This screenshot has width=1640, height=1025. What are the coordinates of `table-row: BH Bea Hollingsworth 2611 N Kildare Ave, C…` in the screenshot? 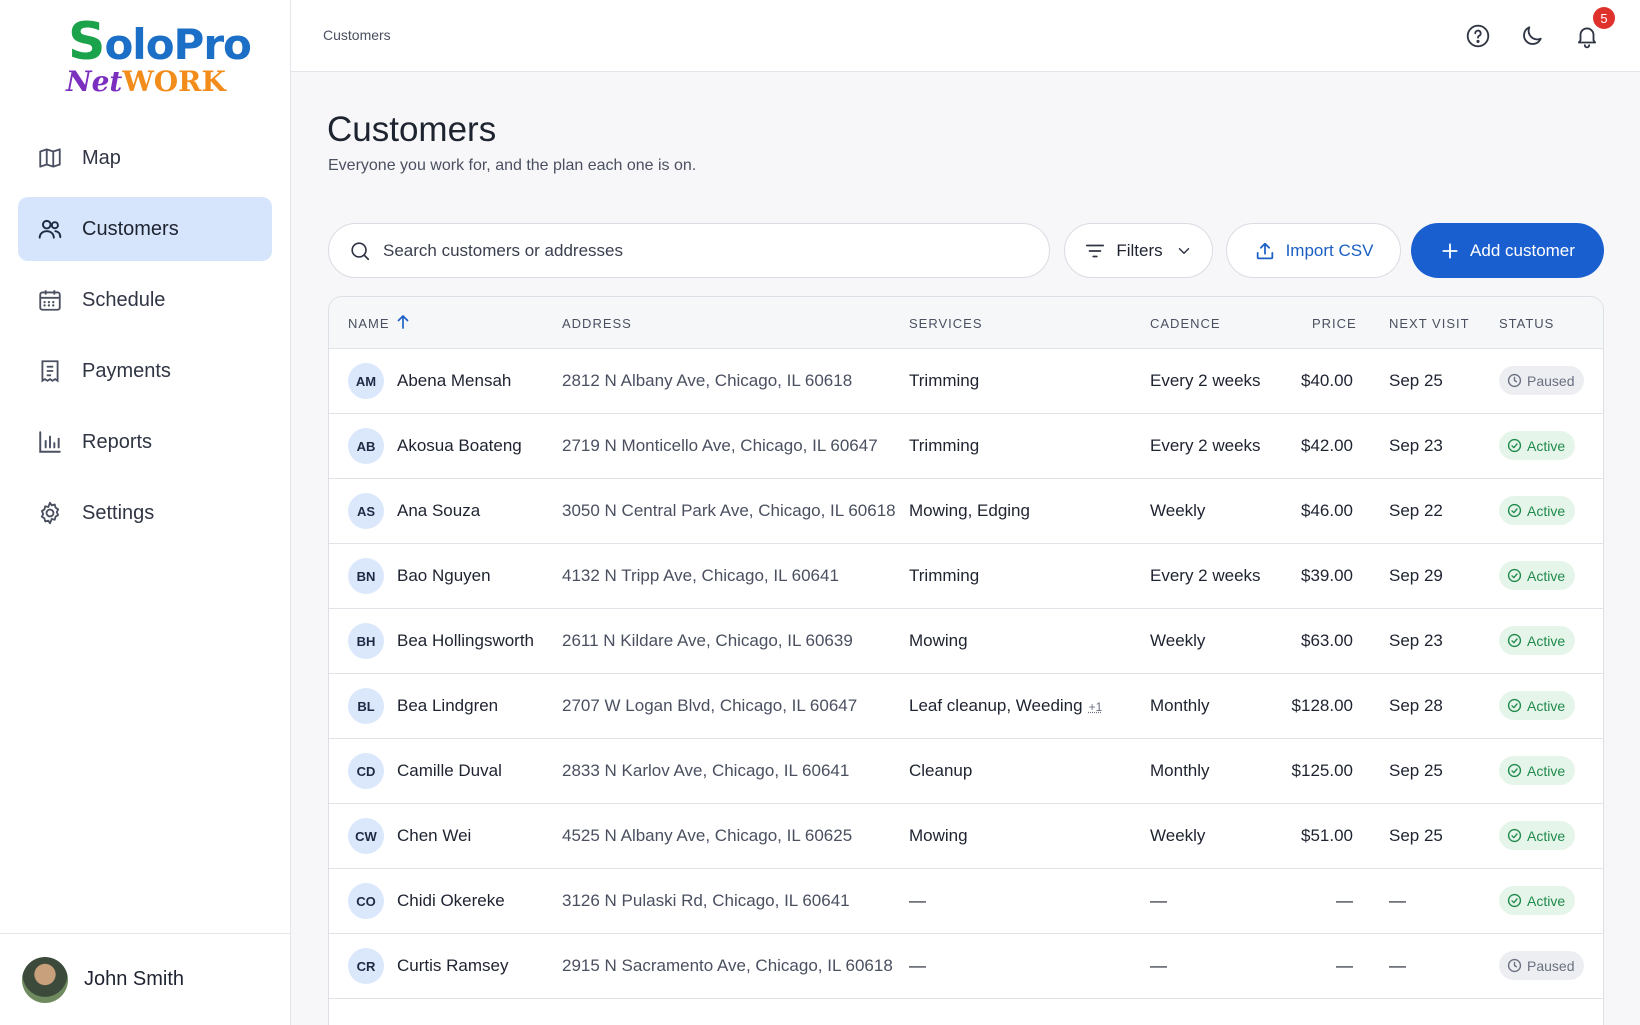 It's located at (966, 641).